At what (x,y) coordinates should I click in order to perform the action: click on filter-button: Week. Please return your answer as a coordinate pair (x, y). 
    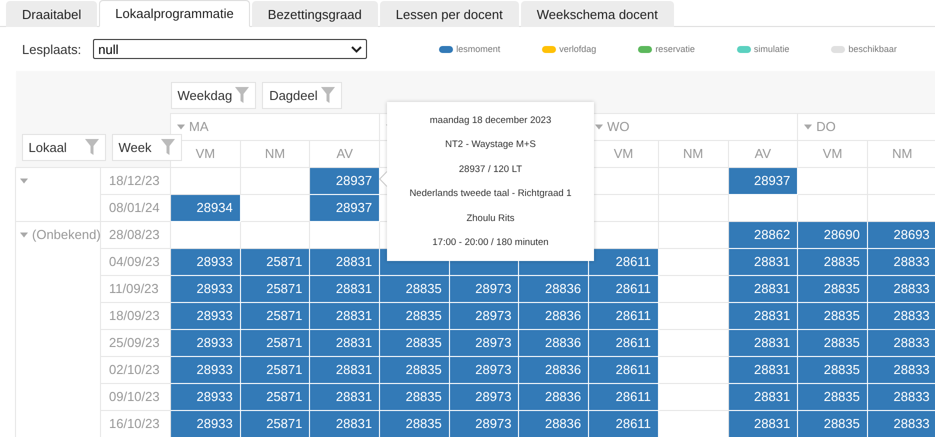
    Looking at the image, I should click on (147, 147).